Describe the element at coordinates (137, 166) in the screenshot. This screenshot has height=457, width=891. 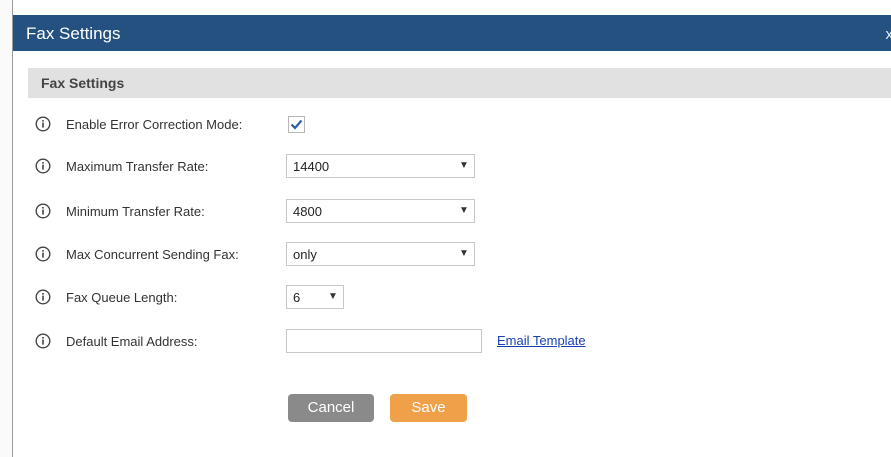
I see `max-transfer-rate-label: Maximum Transfer Rate:` at that location.